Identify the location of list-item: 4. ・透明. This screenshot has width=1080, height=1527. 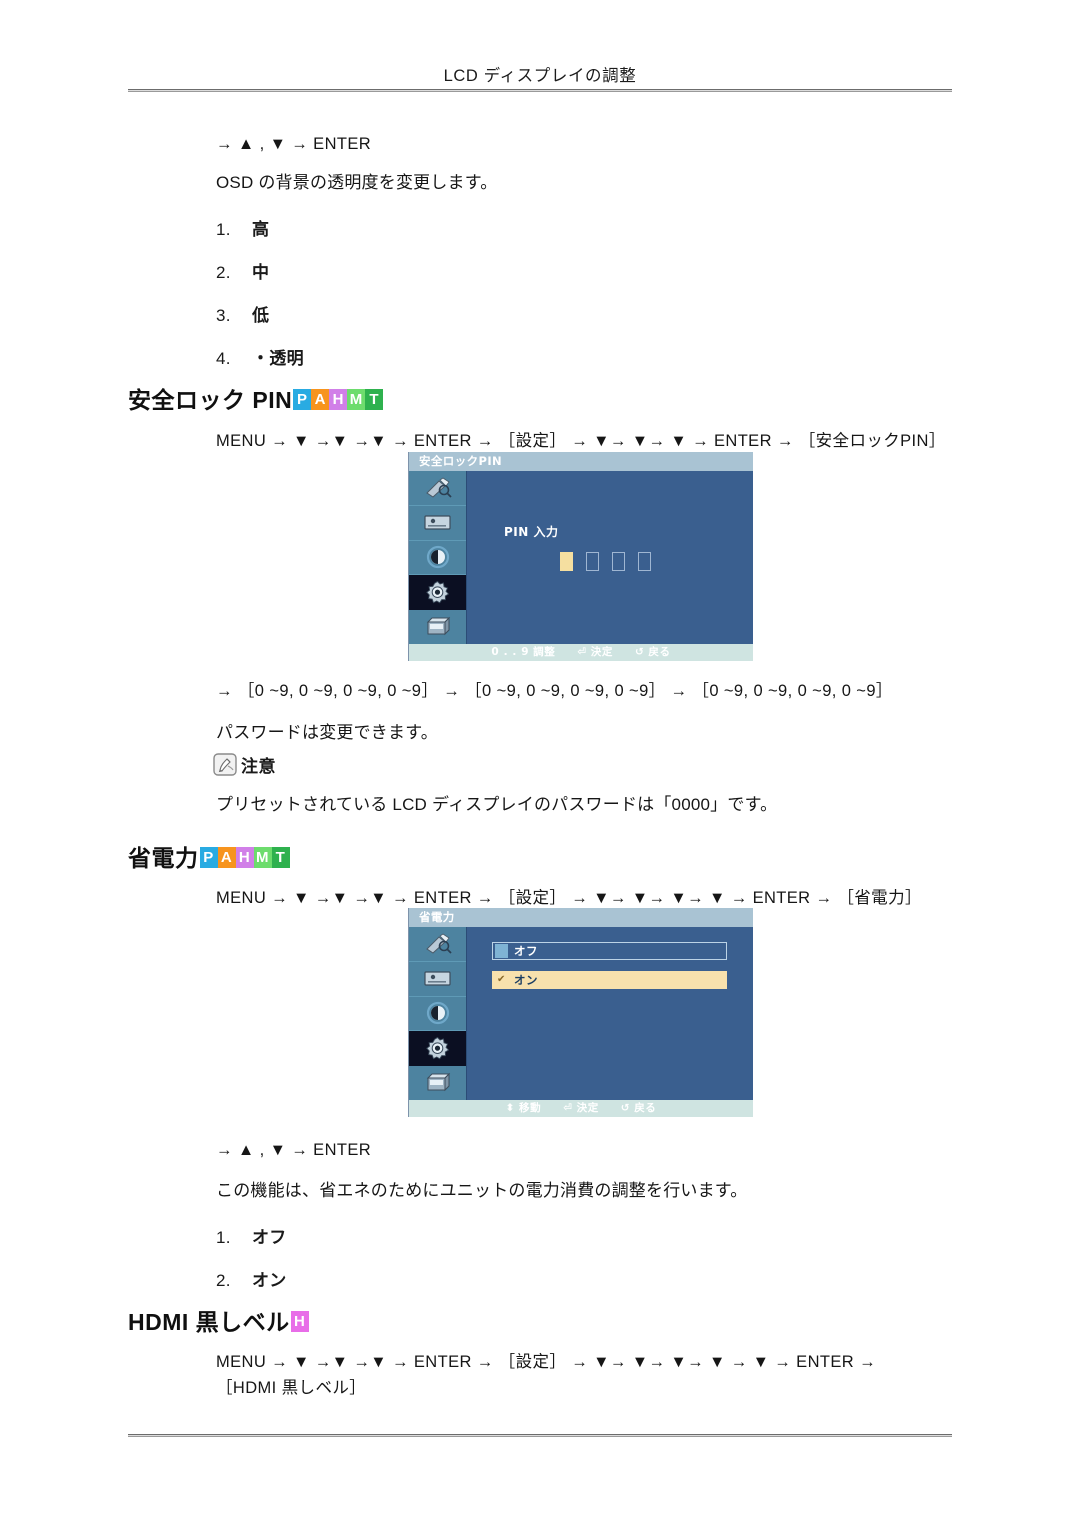
(260, 358).